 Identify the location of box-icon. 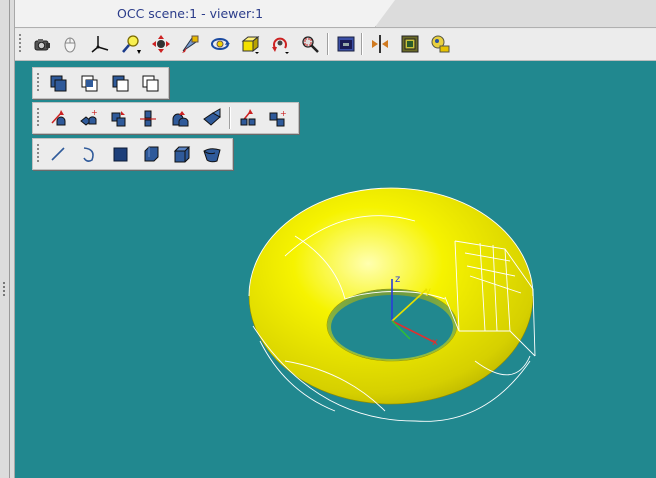
(120, 154).